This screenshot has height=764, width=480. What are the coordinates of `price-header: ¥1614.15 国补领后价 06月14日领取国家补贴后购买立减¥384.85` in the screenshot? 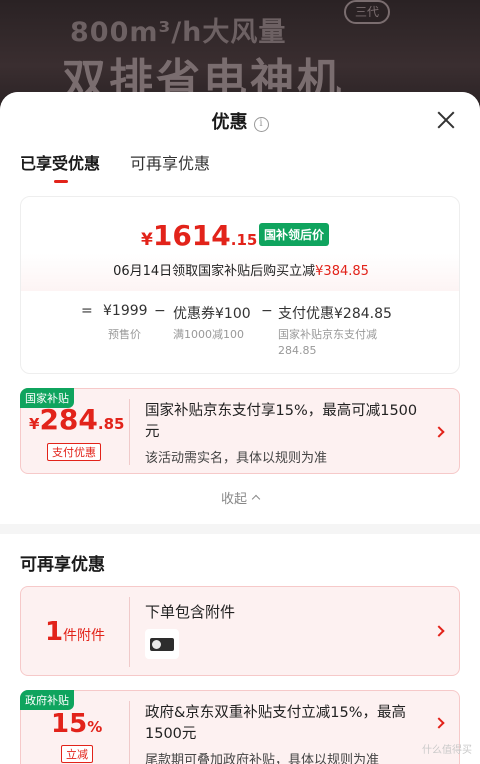 It's located at (240, 244).